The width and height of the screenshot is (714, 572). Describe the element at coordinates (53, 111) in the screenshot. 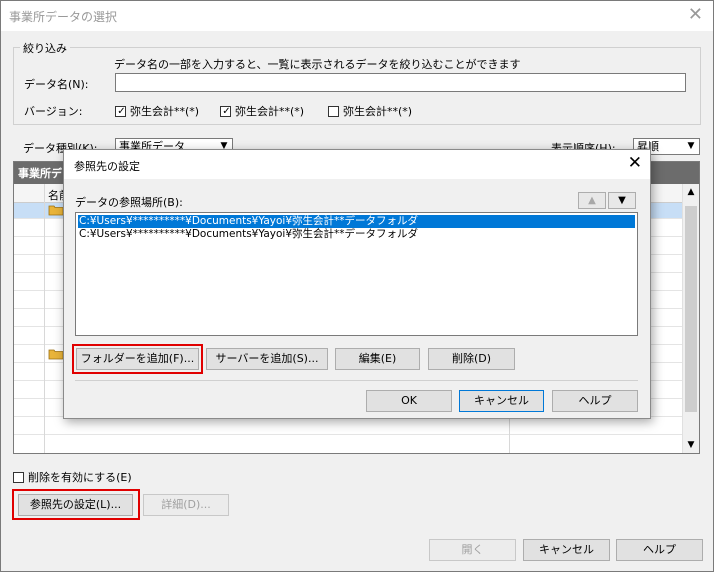

I see `version-label: バージョン:` at that location.